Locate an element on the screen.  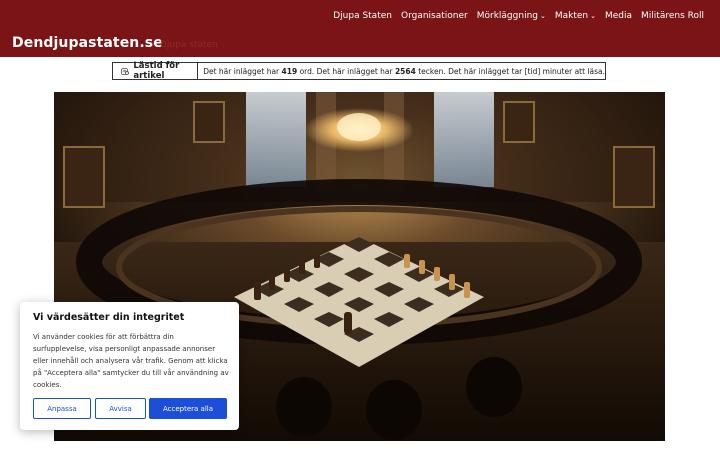
nav-item-morklaggning: Mörkläggning ⌄ is located at coordinates (511, 16).